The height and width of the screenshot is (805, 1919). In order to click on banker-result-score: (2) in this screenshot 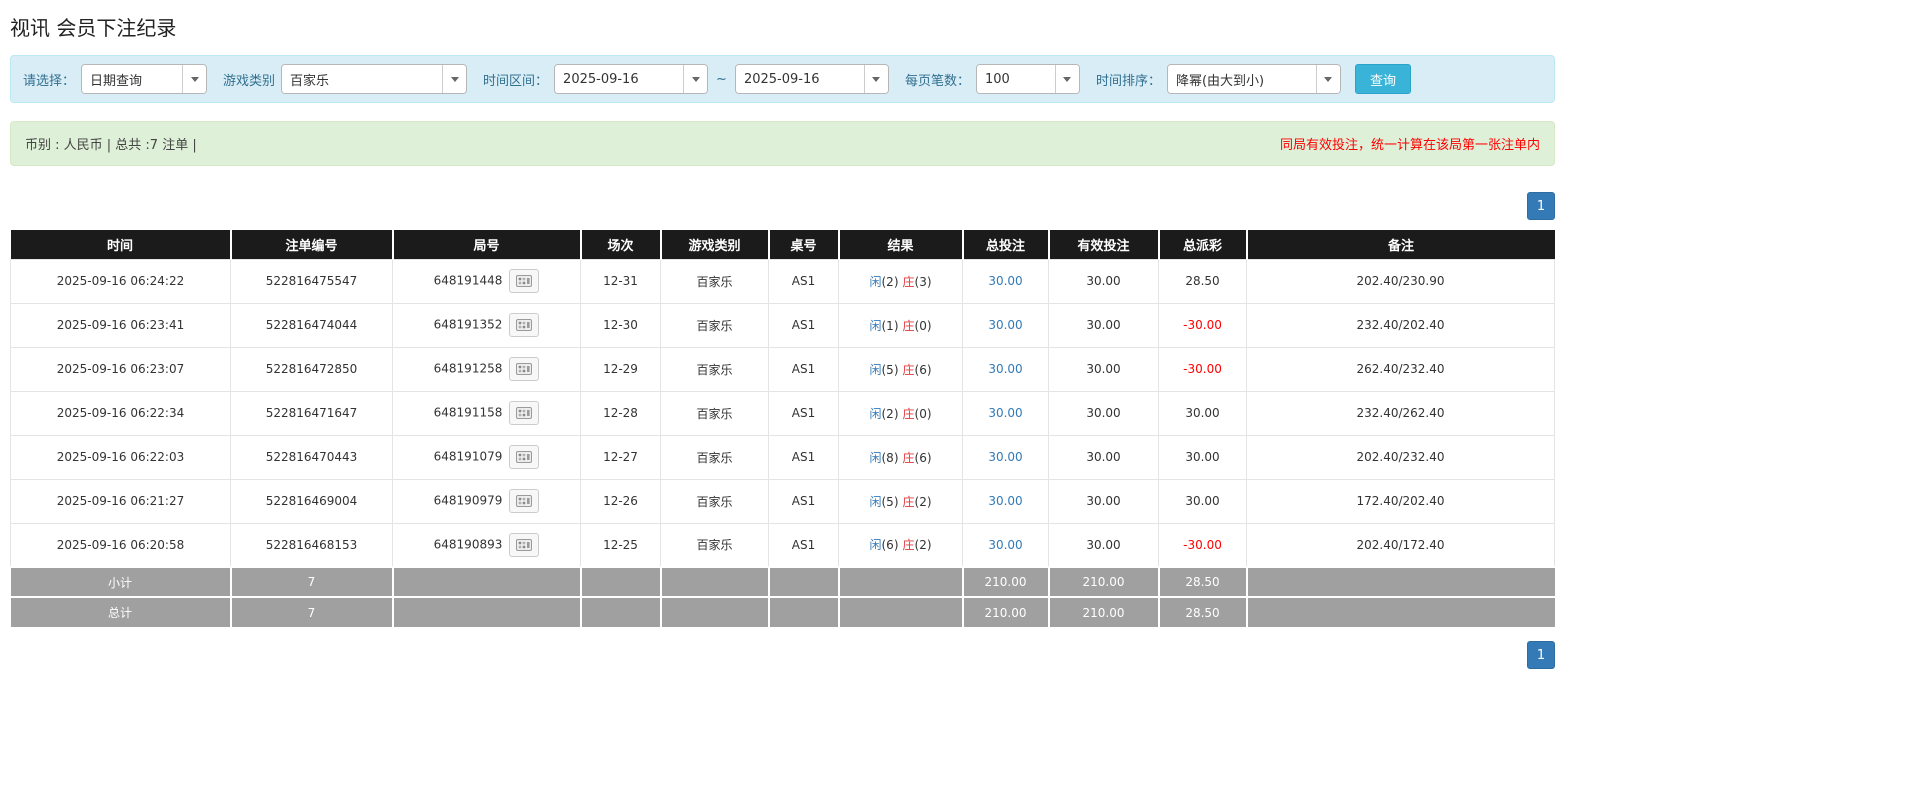, I will do `click(923, 545)`.